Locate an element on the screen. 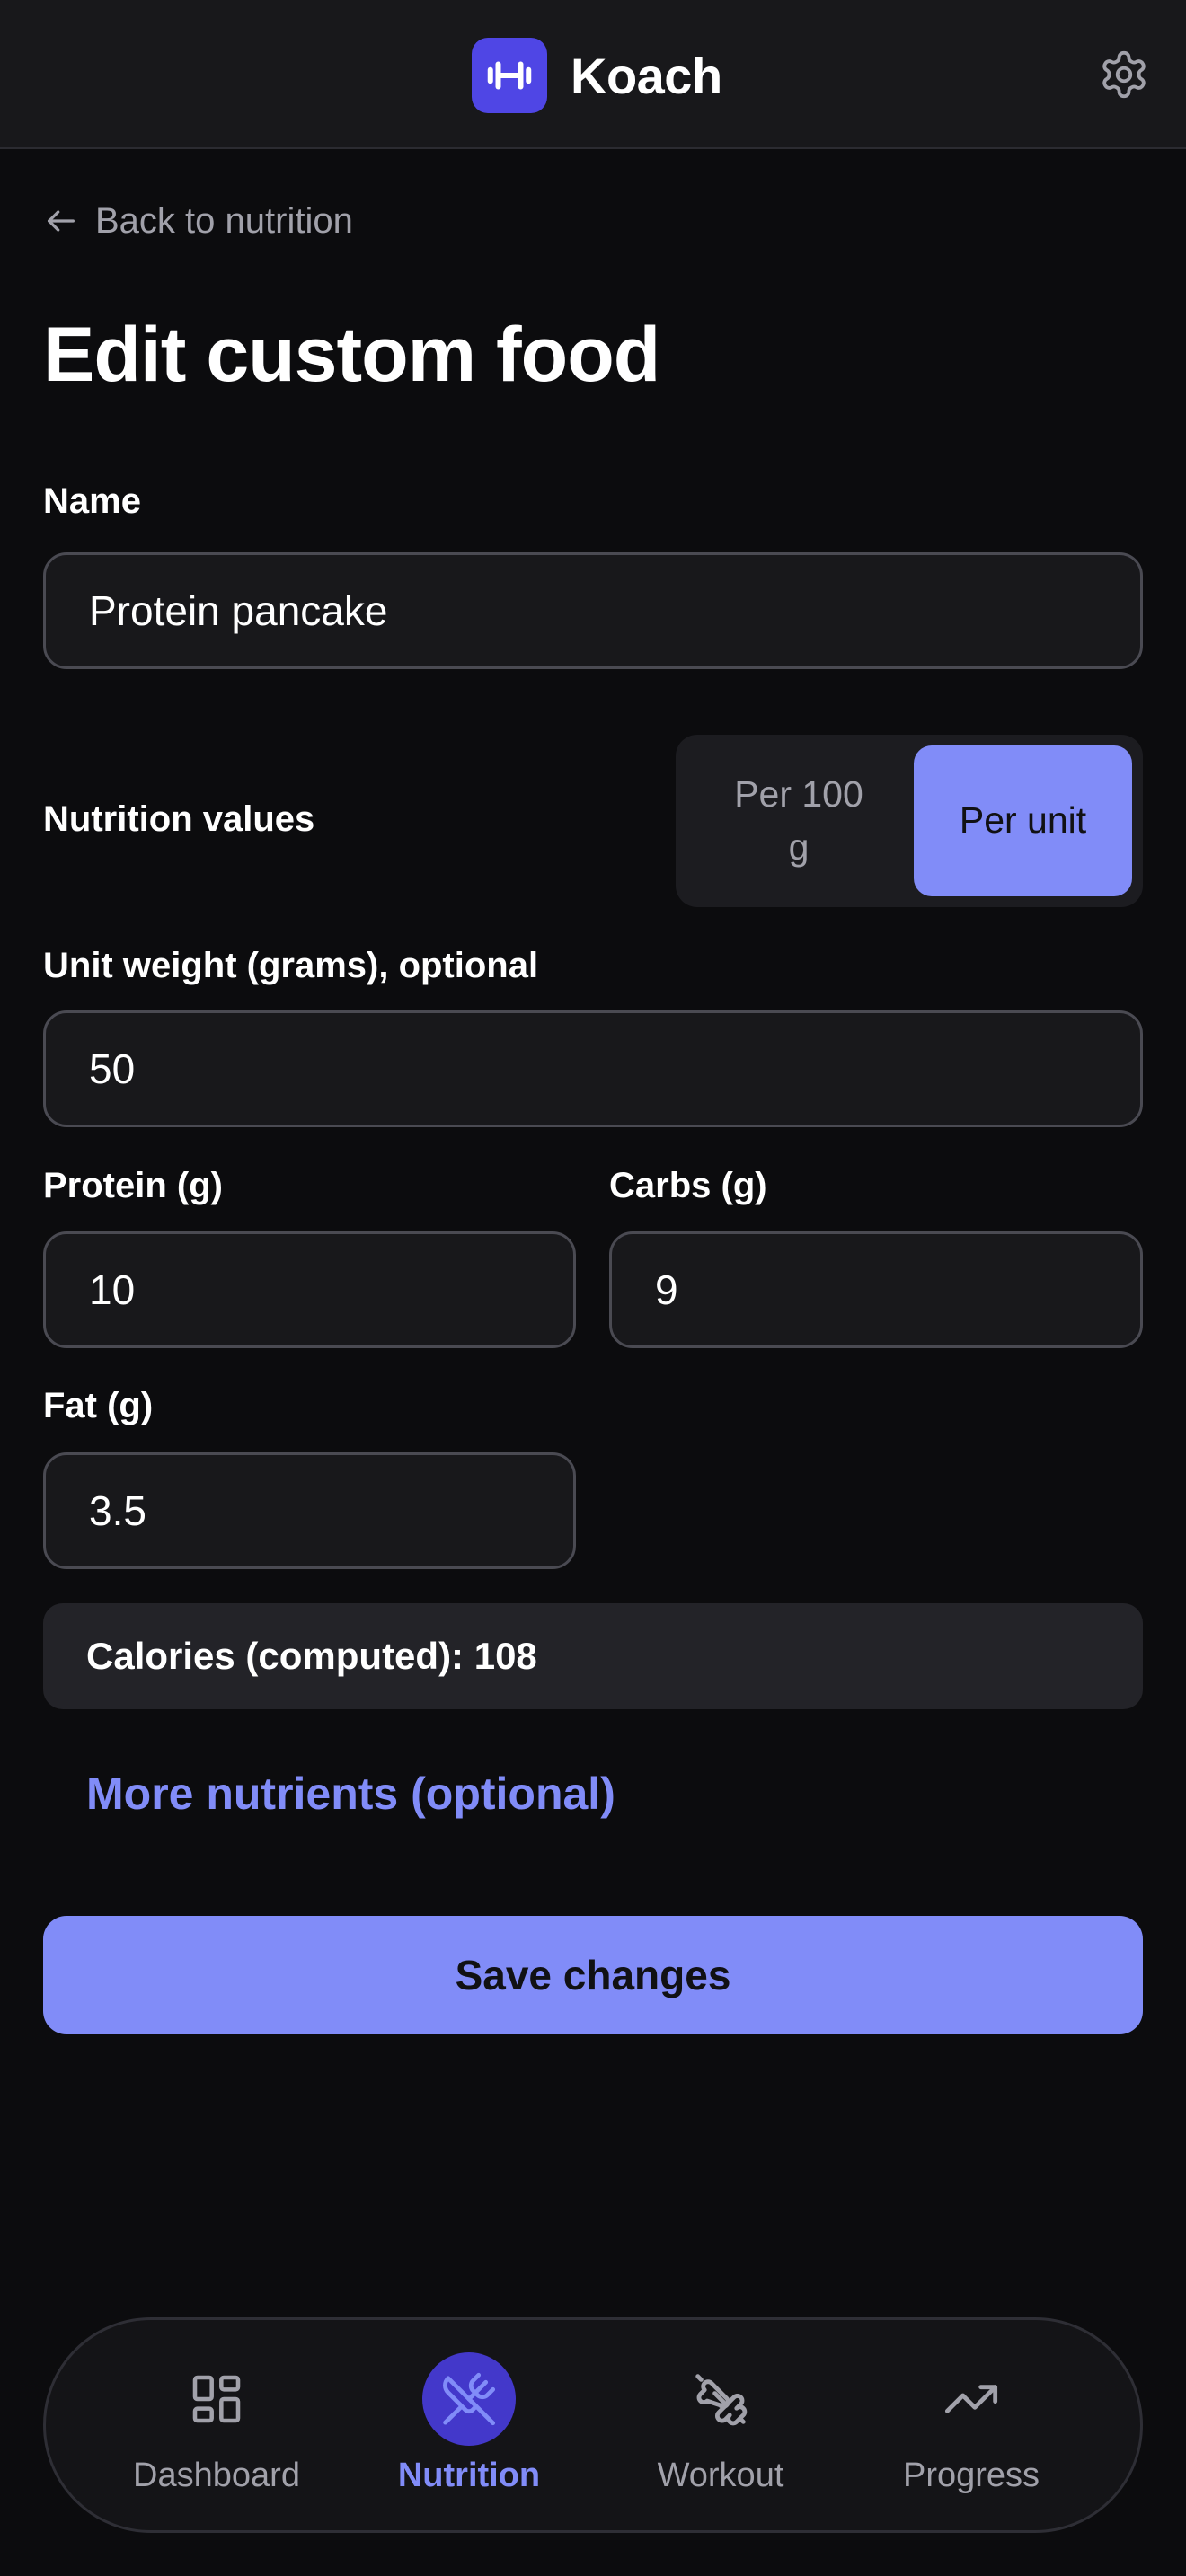  gear-icon is located at coordinates (1124, 74).